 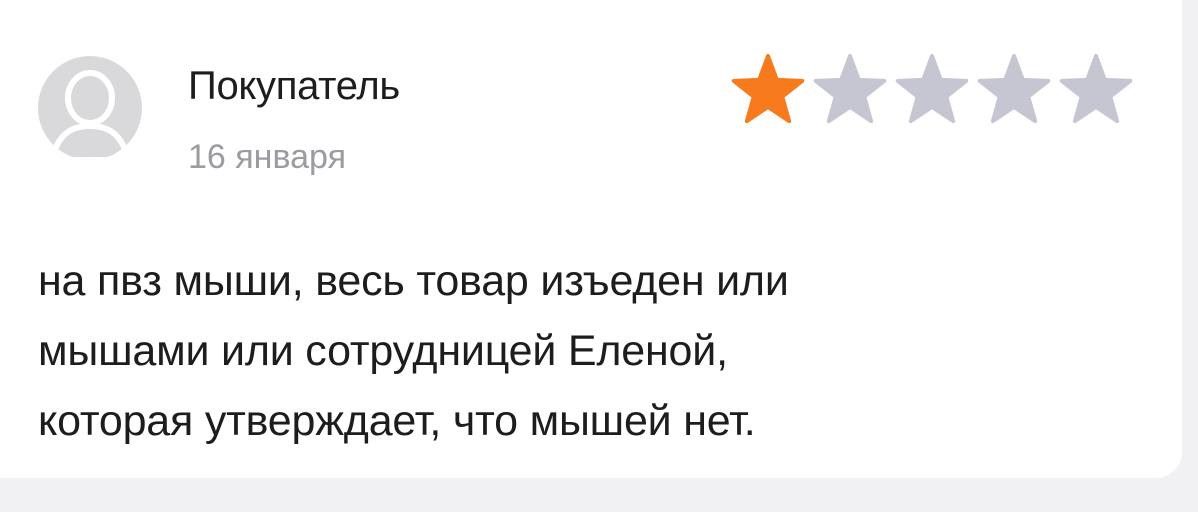 What do you see at coordinates (90, 115) in the screenshot?
I see `user-silhouette-icon` at bounding box center [90, 115].